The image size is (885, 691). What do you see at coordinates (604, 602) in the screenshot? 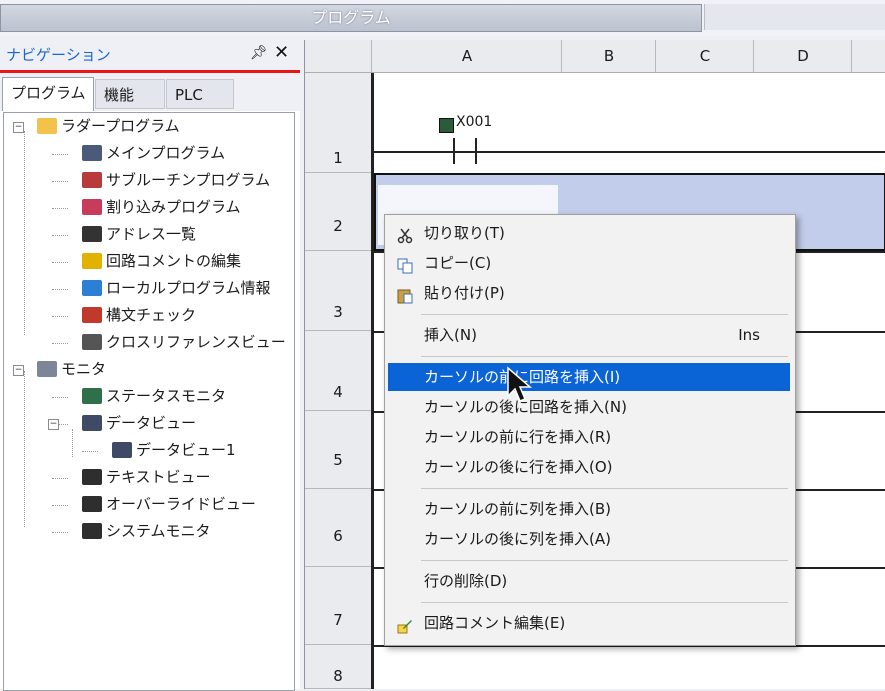
I see `menu-separator` at bounding box center [604, 602].